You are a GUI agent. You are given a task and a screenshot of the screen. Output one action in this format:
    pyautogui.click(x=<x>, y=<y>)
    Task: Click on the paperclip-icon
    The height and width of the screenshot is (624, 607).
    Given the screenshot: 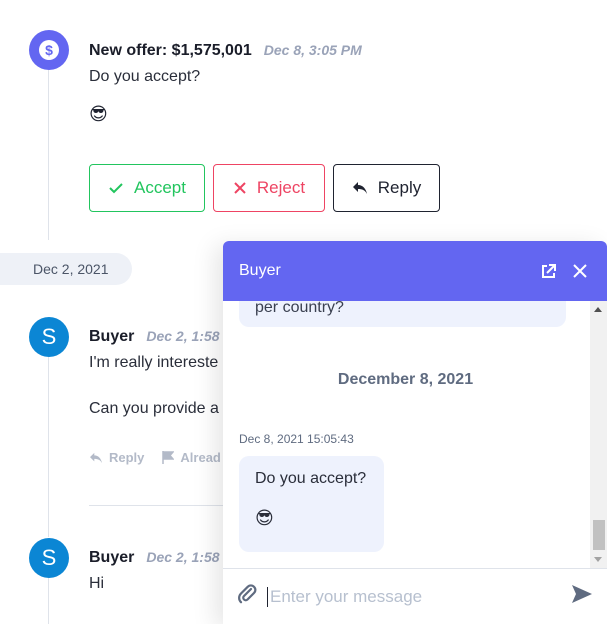 What is the action you would take?
    pyautogui.click(x=247, y=594)
    